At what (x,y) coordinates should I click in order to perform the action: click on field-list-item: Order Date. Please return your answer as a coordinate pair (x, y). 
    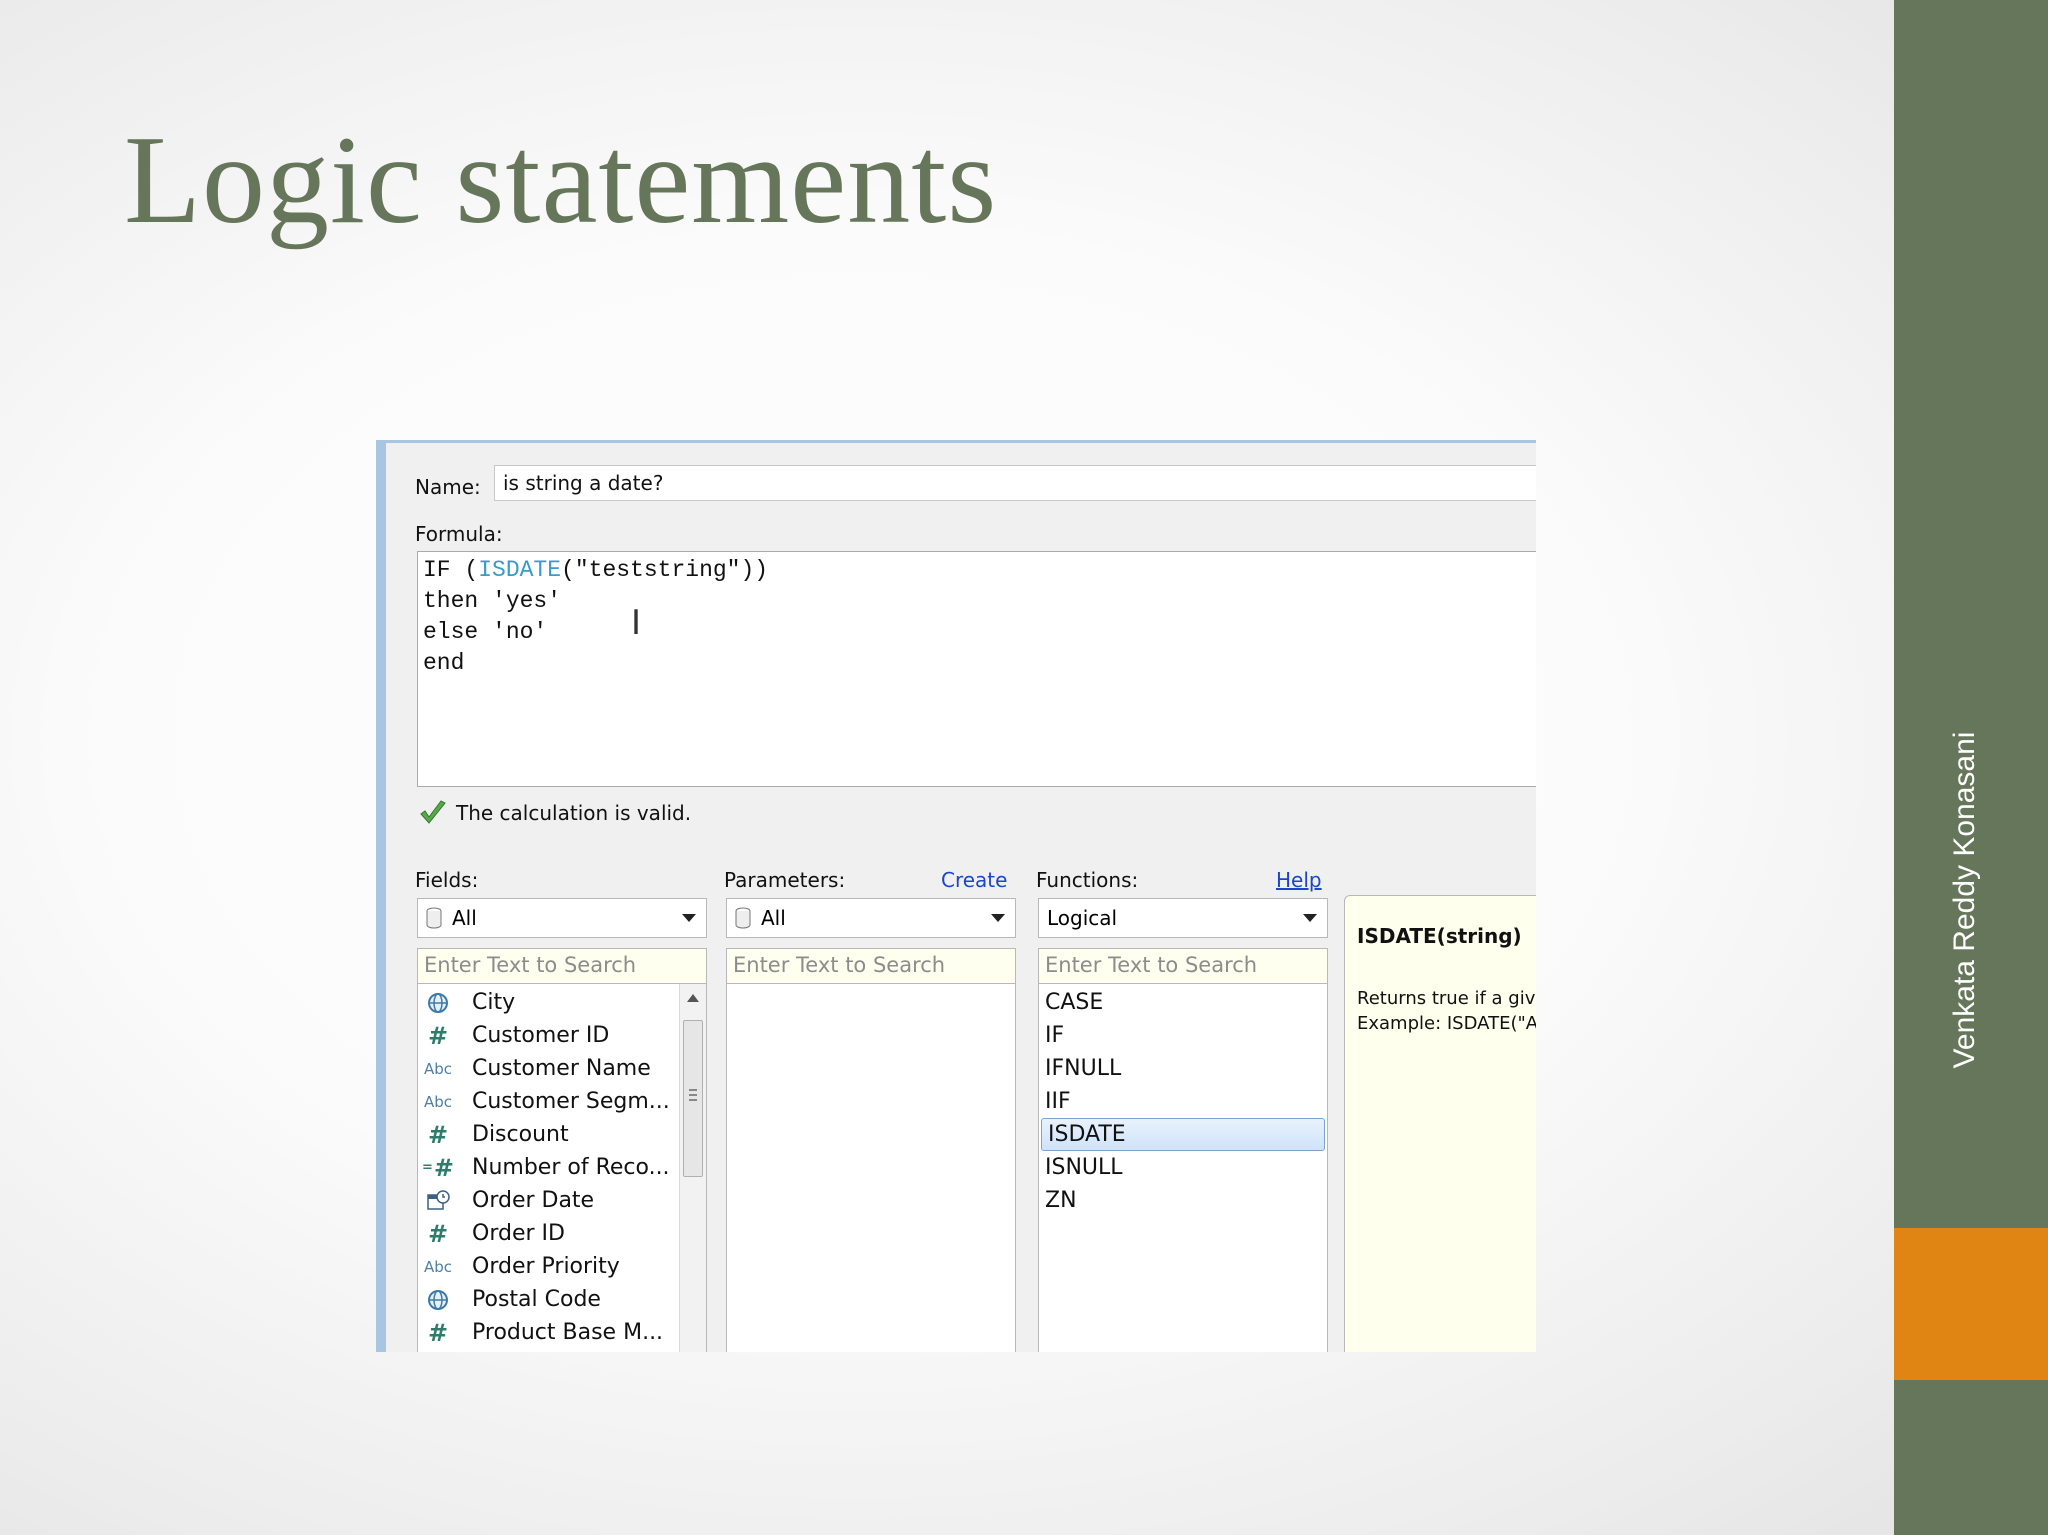
    Looking at the image, I should click on (562, 1200).